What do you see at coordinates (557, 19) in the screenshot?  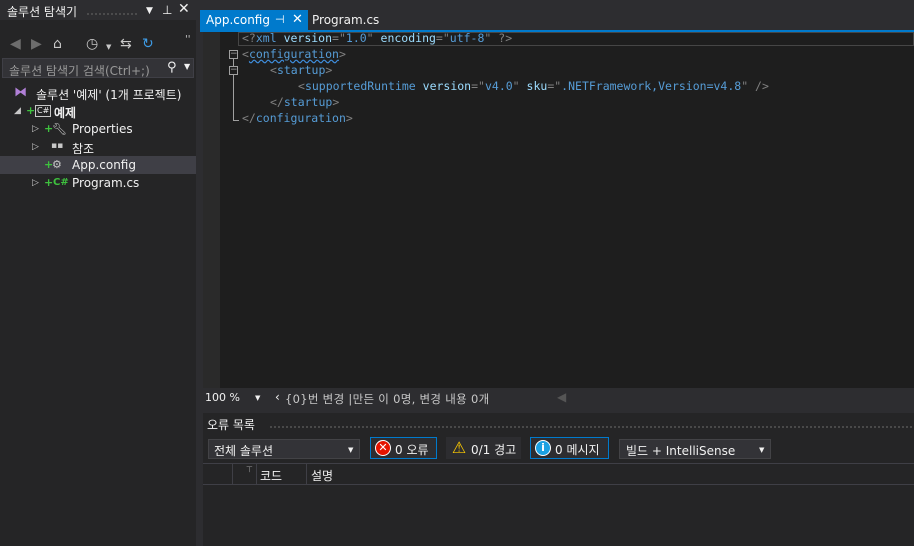 I see `document-tab-strip: App.config ⊣ ✕ Program.cs` at bounding box center [557, 19].